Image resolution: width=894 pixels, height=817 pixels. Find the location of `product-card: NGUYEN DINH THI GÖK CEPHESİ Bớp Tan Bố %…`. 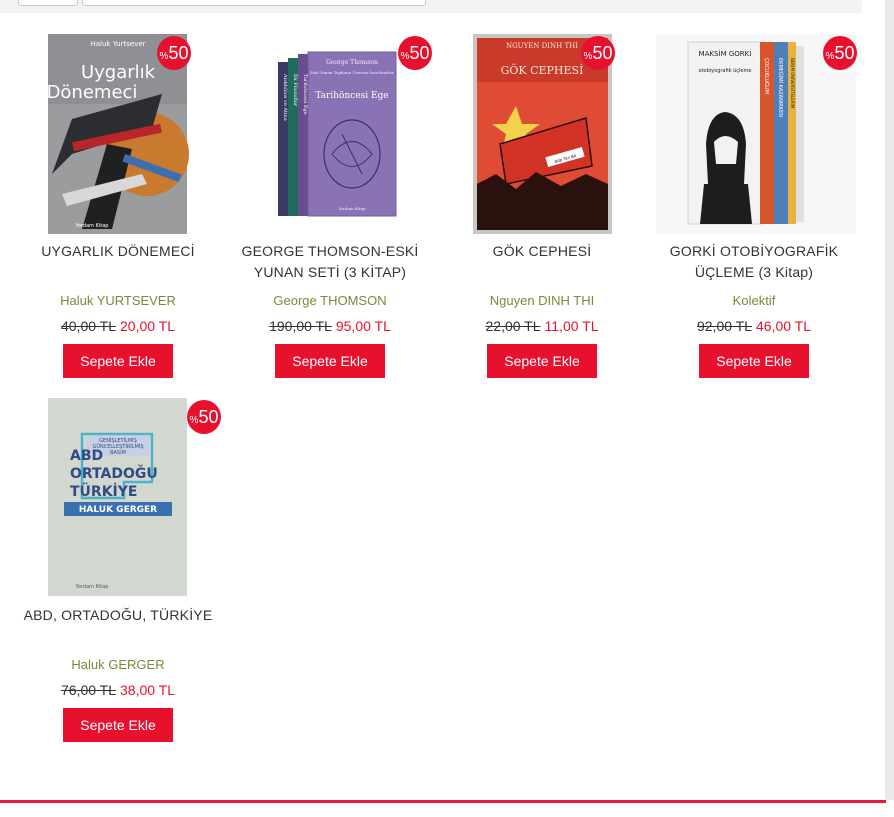

product-card: NGUYEN DINH THI GÖK CEPHESİ Bớp Tan Bố %… is located at coordinates (542, 209).